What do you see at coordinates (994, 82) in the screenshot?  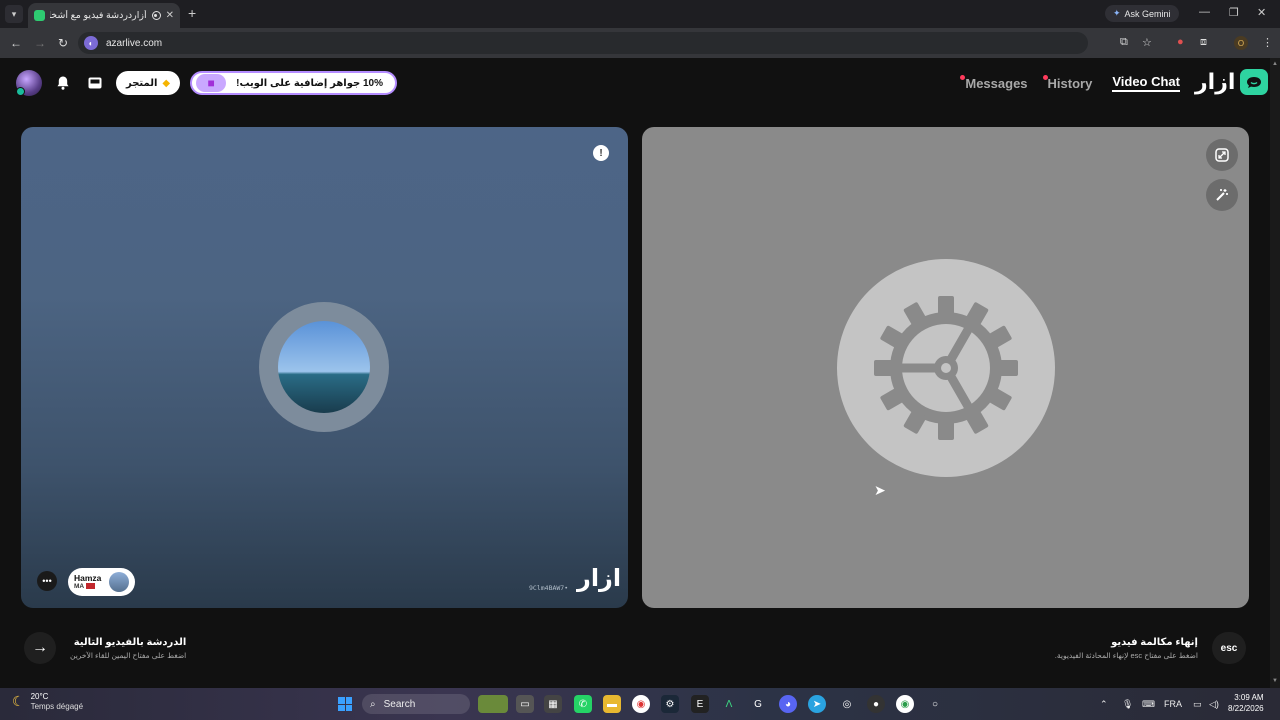 I see `nav-messages: Messages` at bounding box center [994, 82].